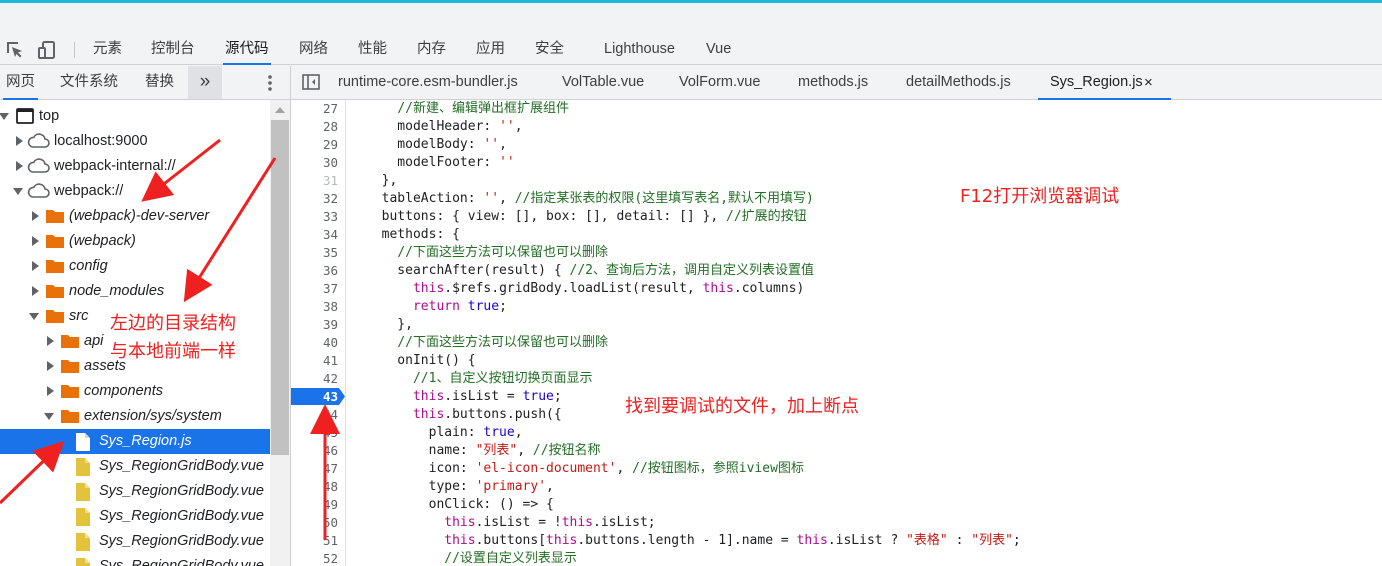  What do you see at coordinates (20, 83) in the screenshot?
I see `nav-tab-page: 网页` at bounding box center [20, 83].